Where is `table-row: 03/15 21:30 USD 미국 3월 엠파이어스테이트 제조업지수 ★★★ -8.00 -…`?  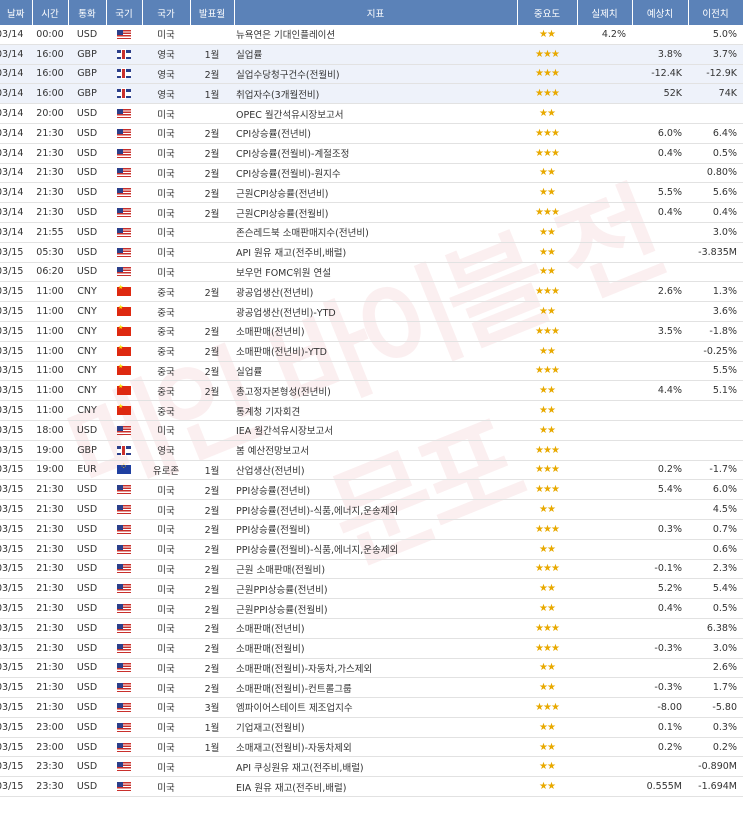
table-row: 03/15 21:30 USD 미국 3월 엠파이어스테이트 제조업지수 ★★★ -8.00 -… is located at coordinates (371, 707).